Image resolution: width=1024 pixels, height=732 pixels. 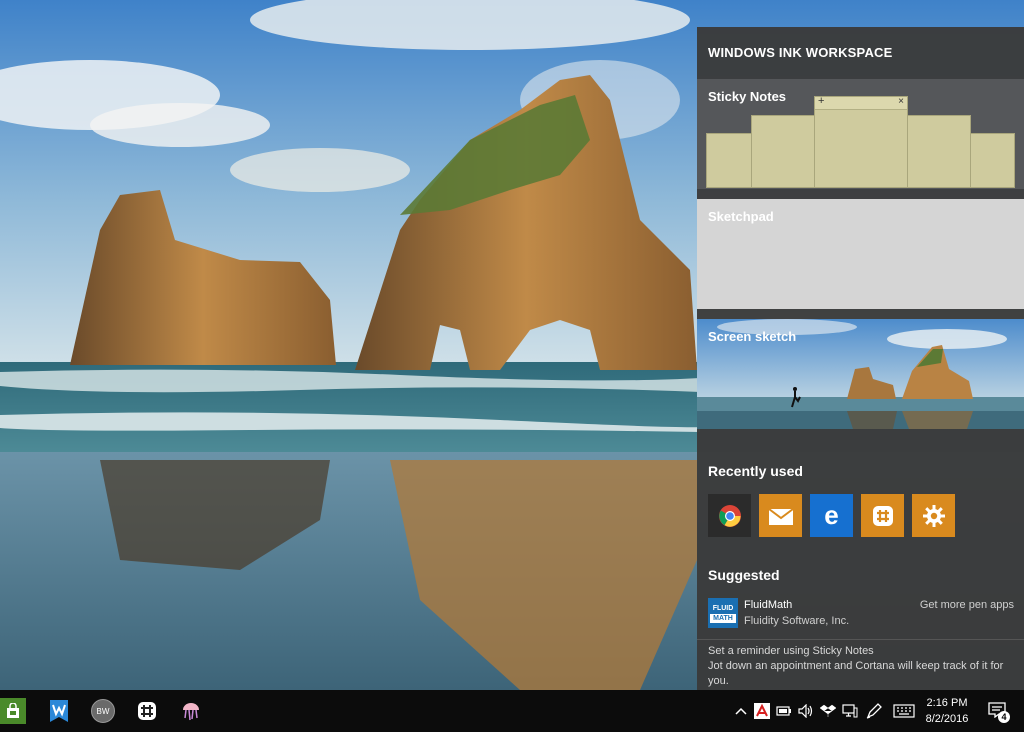 I want to click on touch-keyboard-icon, so click(x=904, y=711).